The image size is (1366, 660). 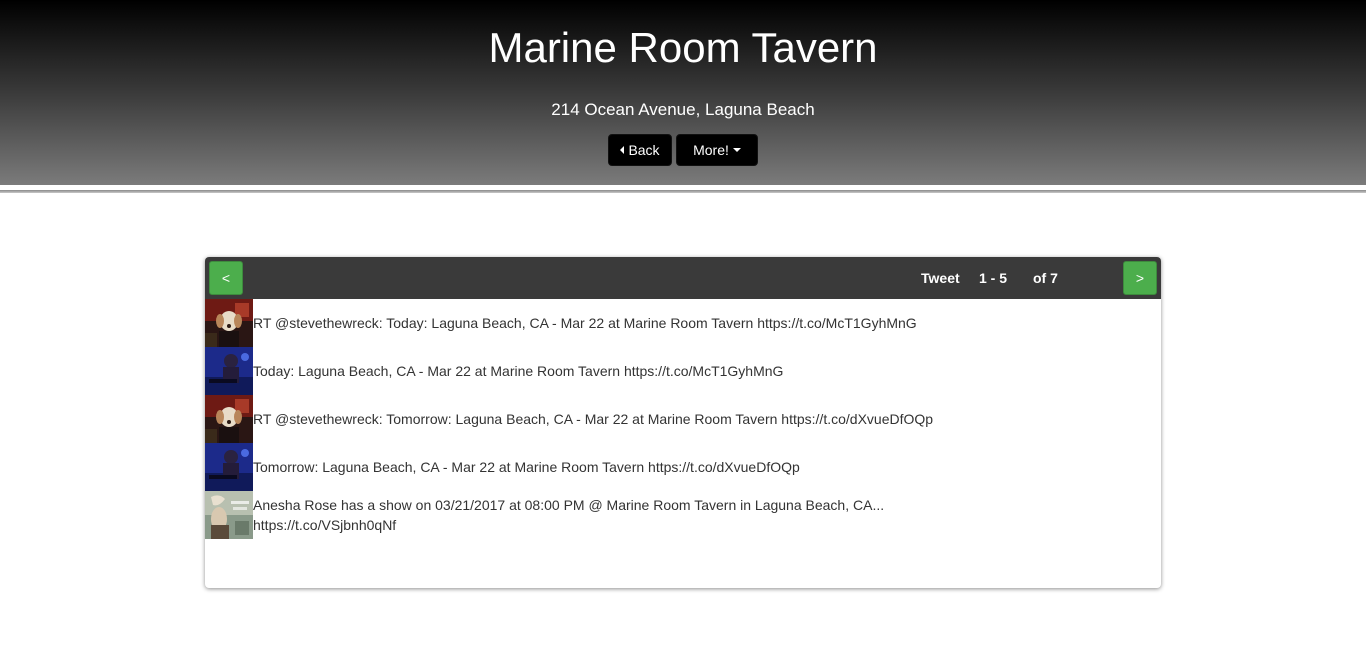 I want to click on back-button: Back, so click(x=640, y=150).